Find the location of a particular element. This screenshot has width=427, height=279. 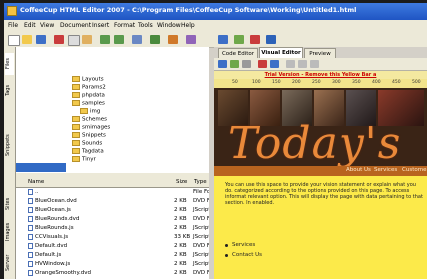

ruler-mark: 200 is located at coordinates (296, 82).